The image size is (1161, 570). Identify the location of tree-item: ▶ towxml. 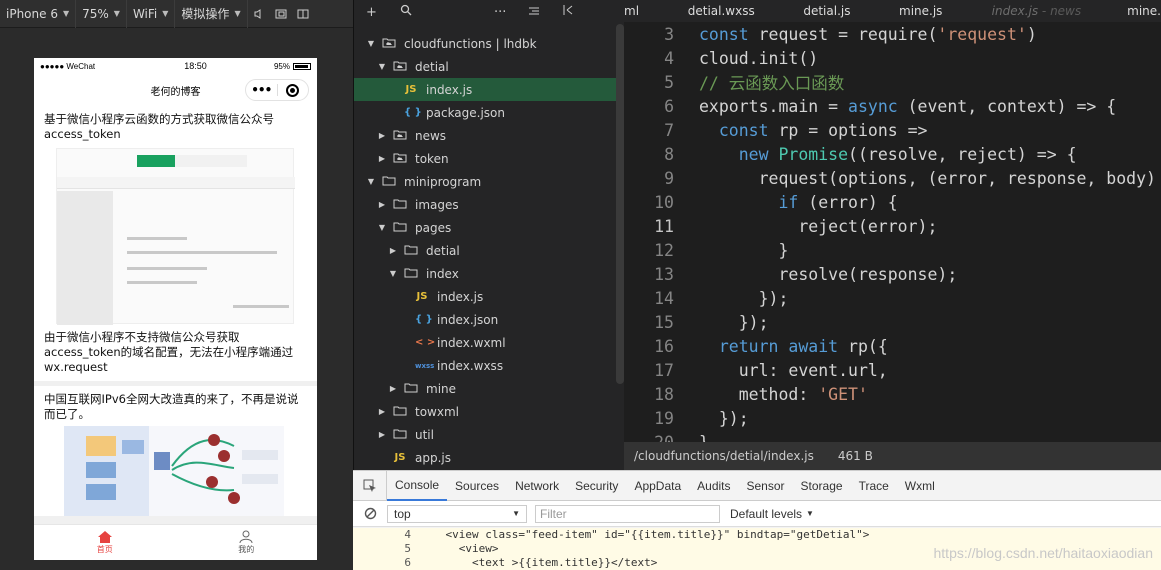
(485, 411).